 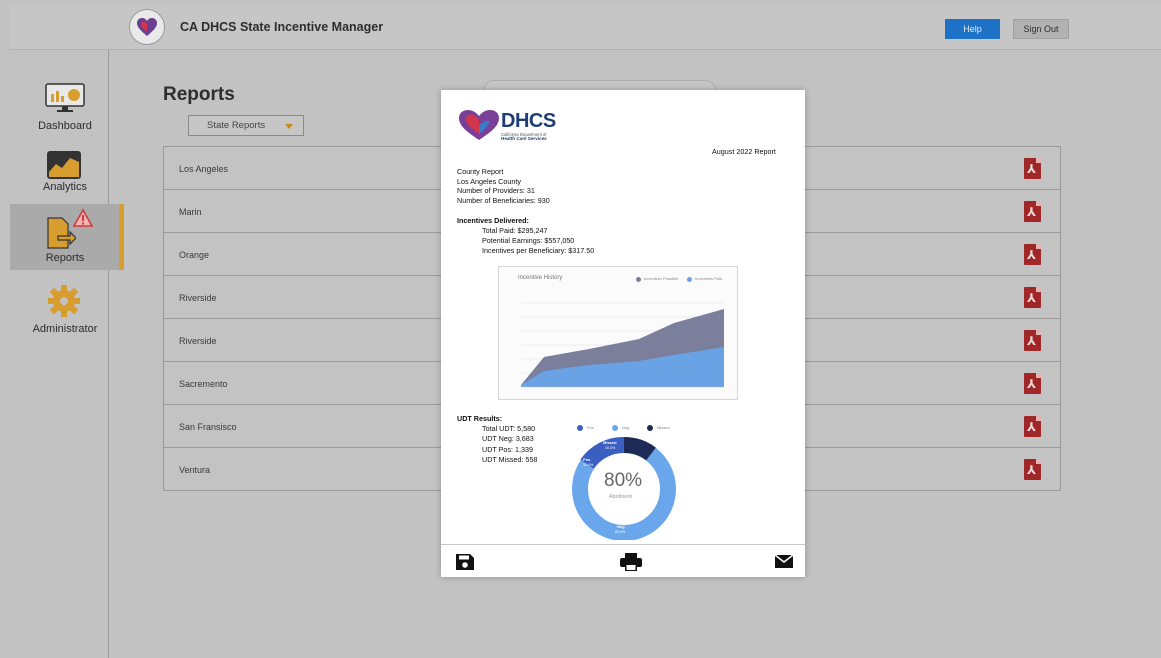 What do you see at coordinates (65, 97) in the screenshot?
I see `dashboard-monitor-icon` at bounding box center [65, 97].